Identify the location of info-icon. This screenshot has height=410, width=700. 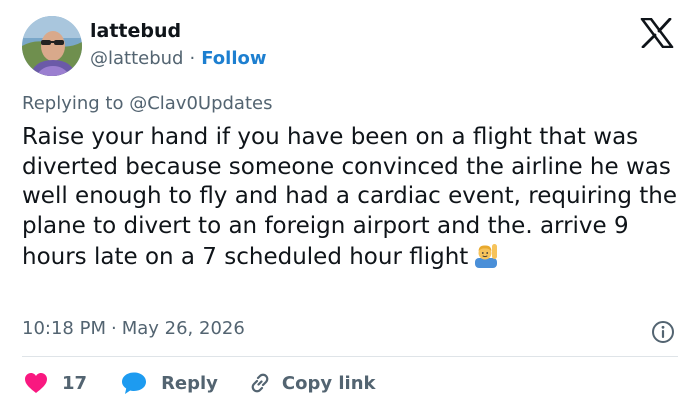
(663, 332).